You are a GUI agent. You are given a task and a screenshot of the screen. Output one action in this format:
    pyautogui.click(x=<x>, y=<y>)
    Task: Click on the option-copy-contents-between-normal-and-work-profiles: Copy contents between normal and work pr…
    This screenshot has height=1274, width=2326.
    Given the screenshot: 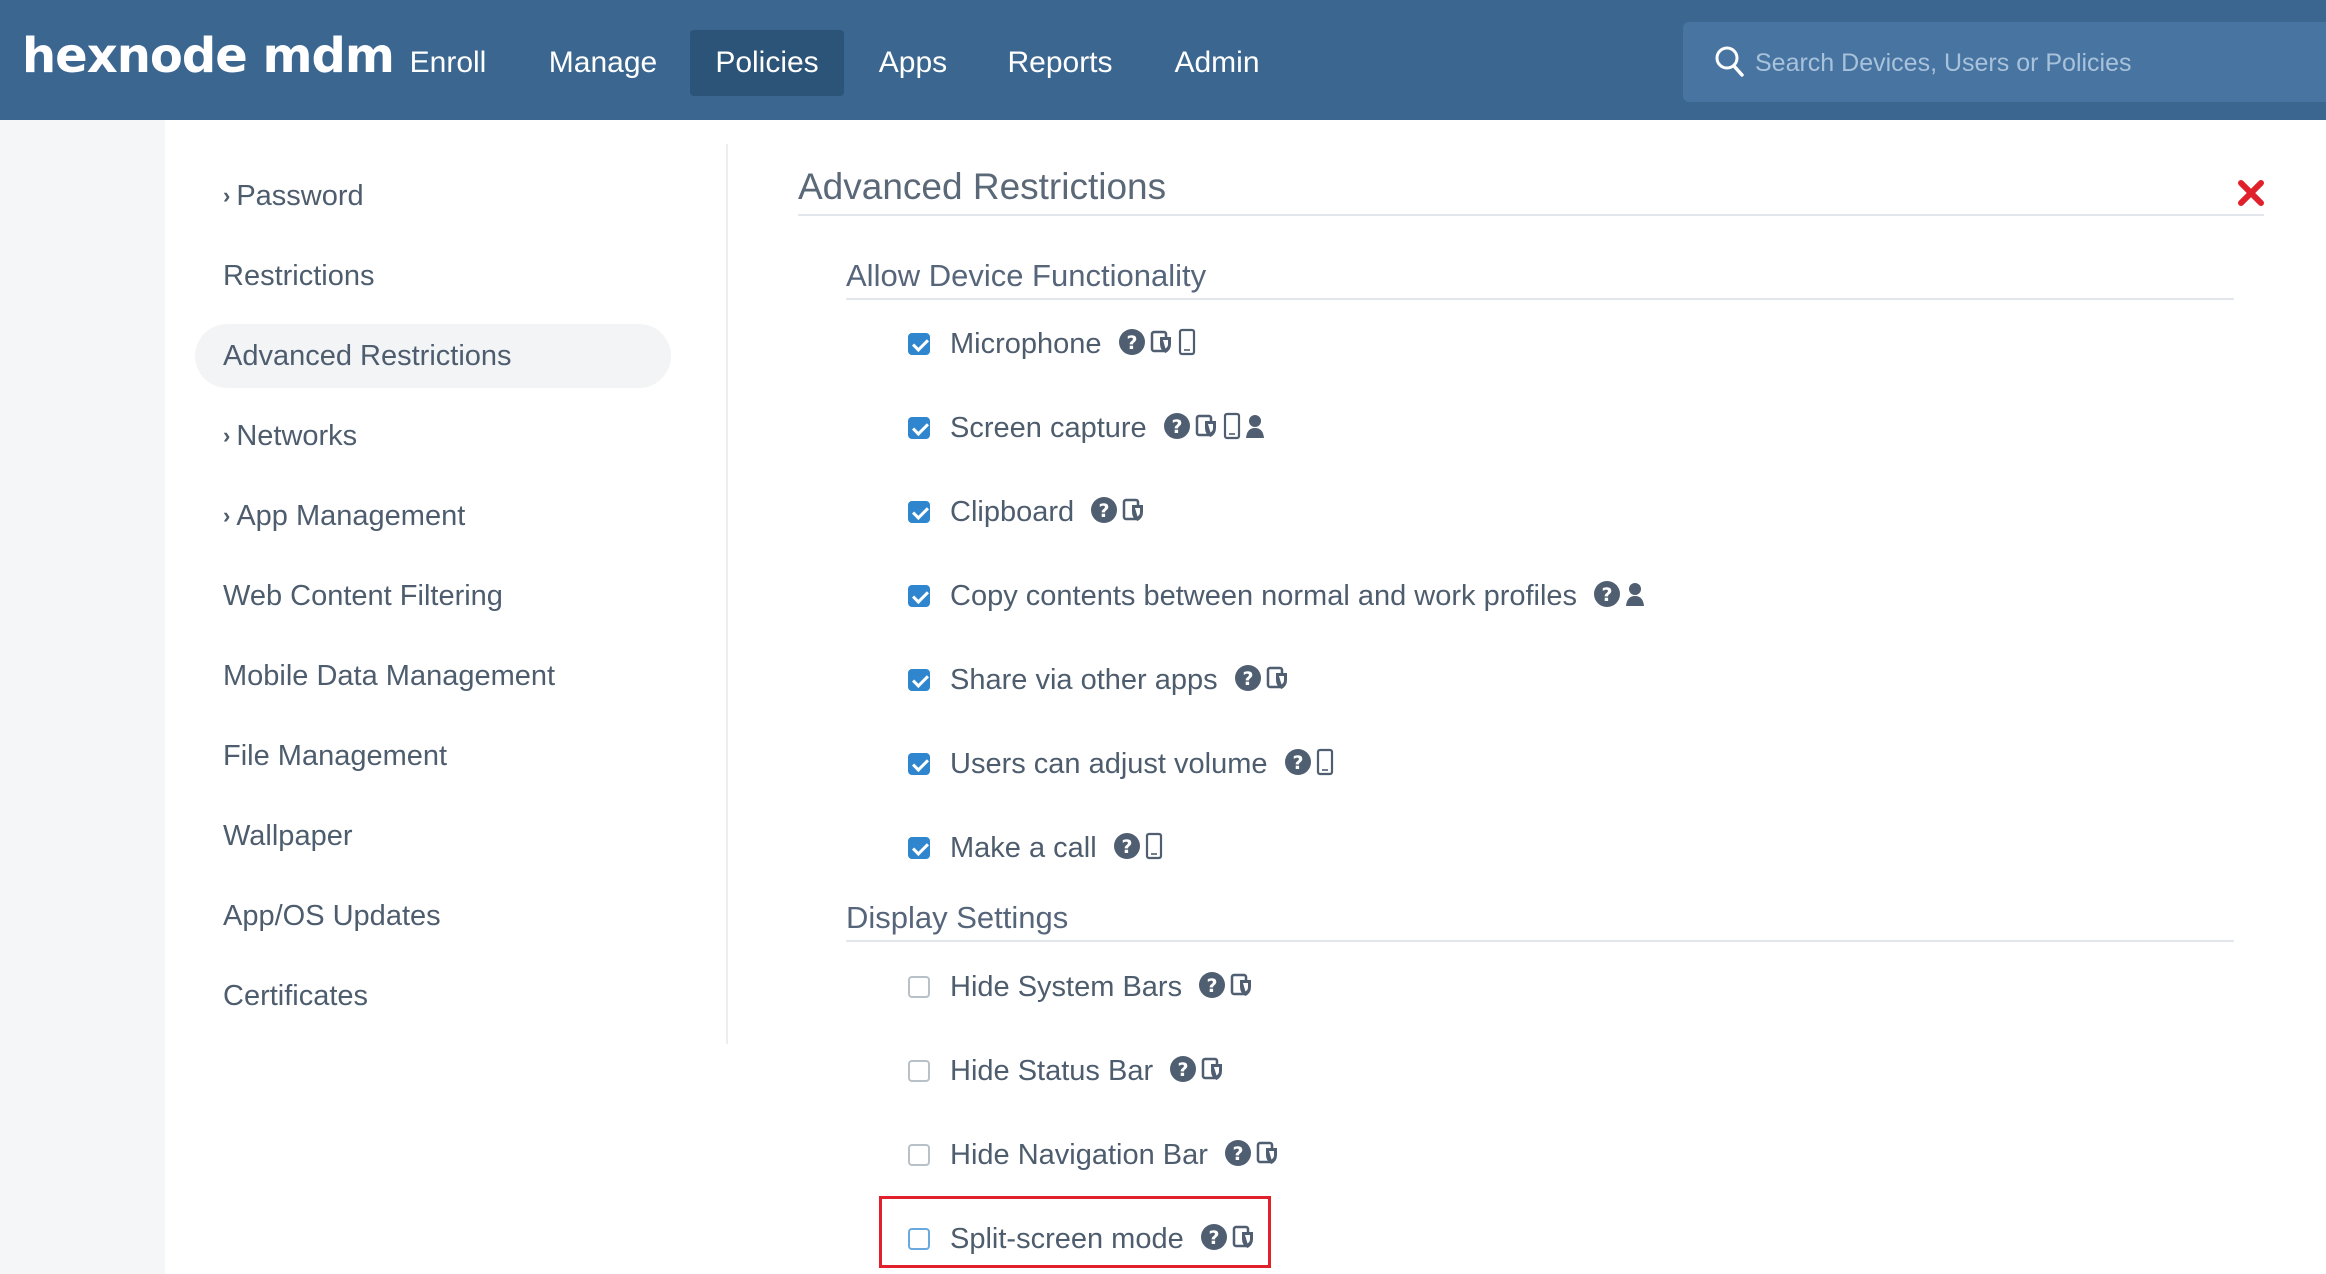 What is the action you would take?
    pyautogui.click(x=1278, y=596)
    